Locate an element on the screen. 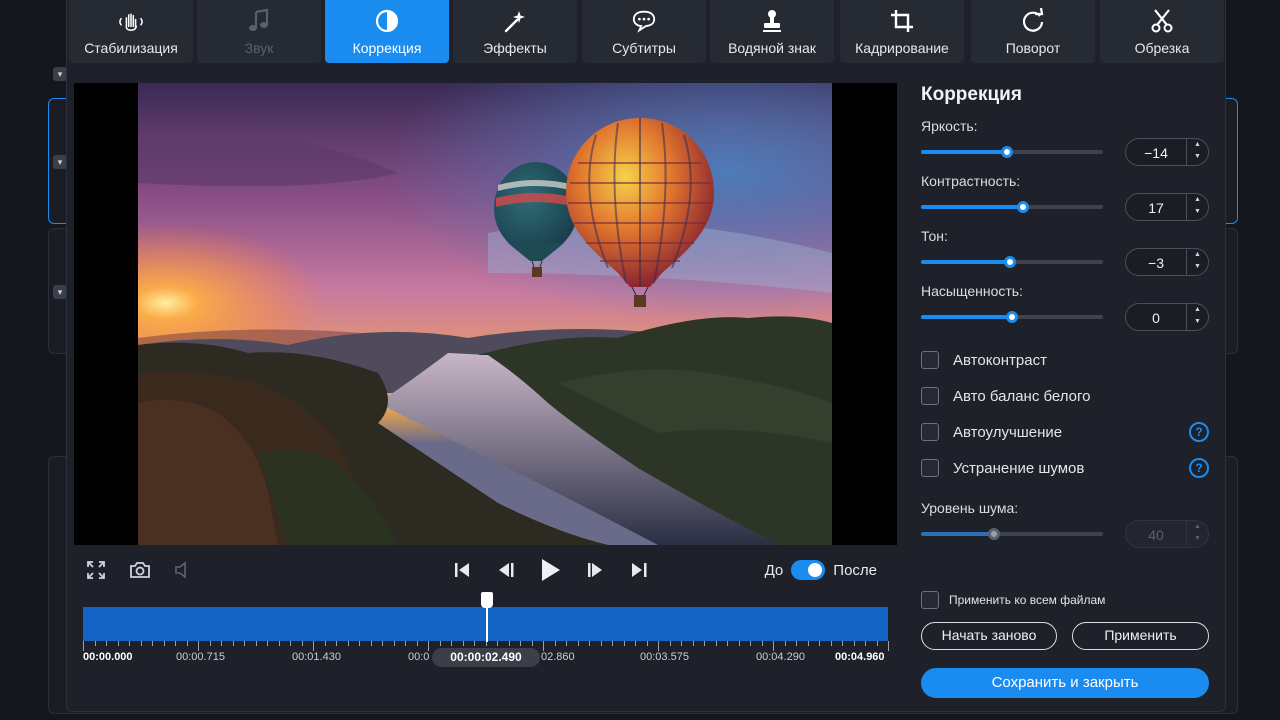 This screenshot has height=720, width=1280. apply-button: Применить is located at coordinates (1140, 636).